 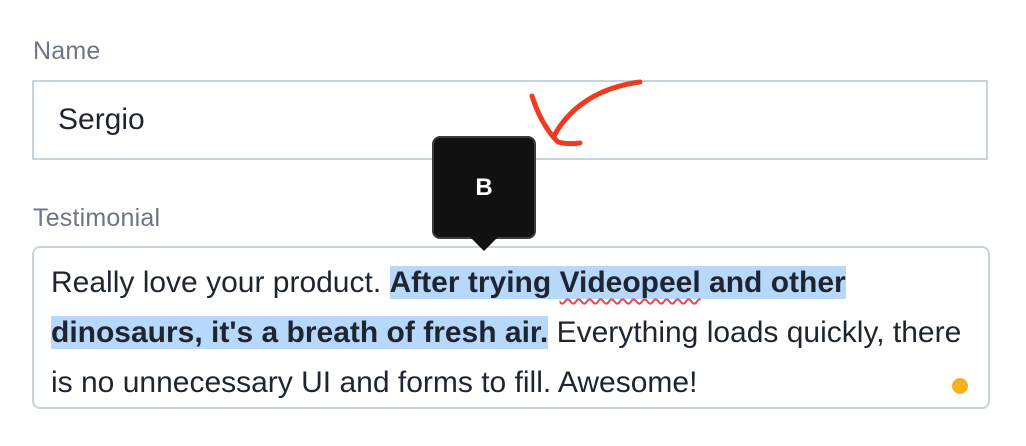 What do you see at coordinates (484, 244) in the screenshot?
I see `tooltip-caret` at bounding box center [484, 244].